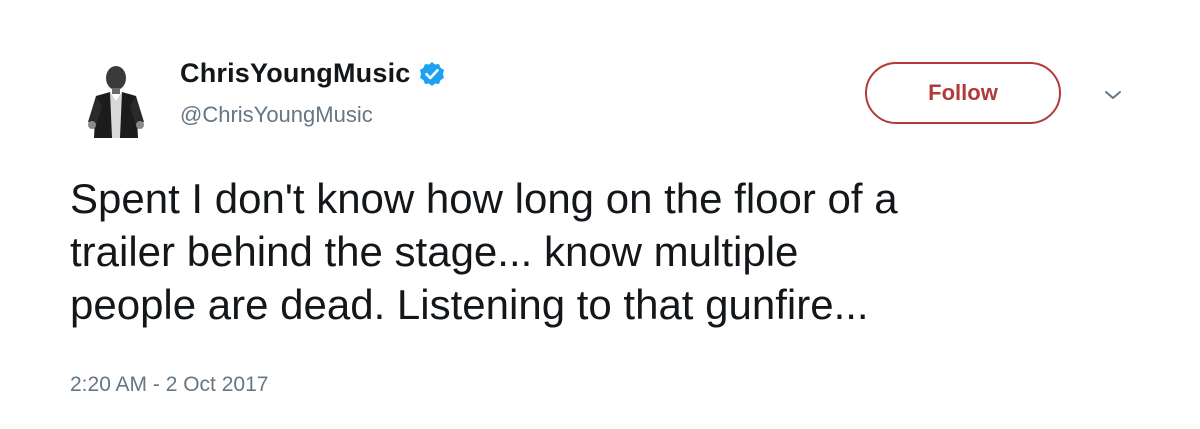 This screenshot has height=429, width=1200. What do you see at coordinates (169, 385) in the screenshot?
I see `tweet-timestamp: 2:20 AM - 2 Oct 2017` at bounding box center [169, 385].